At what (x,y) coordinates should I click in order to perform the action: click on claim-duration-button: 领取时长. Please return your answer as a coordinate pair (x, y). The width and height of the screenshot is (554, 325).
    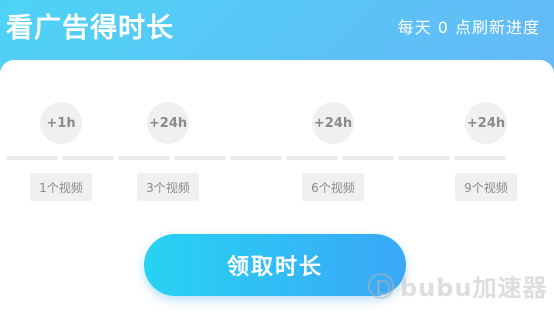
    Looking at the image, I should click on (275, 265).